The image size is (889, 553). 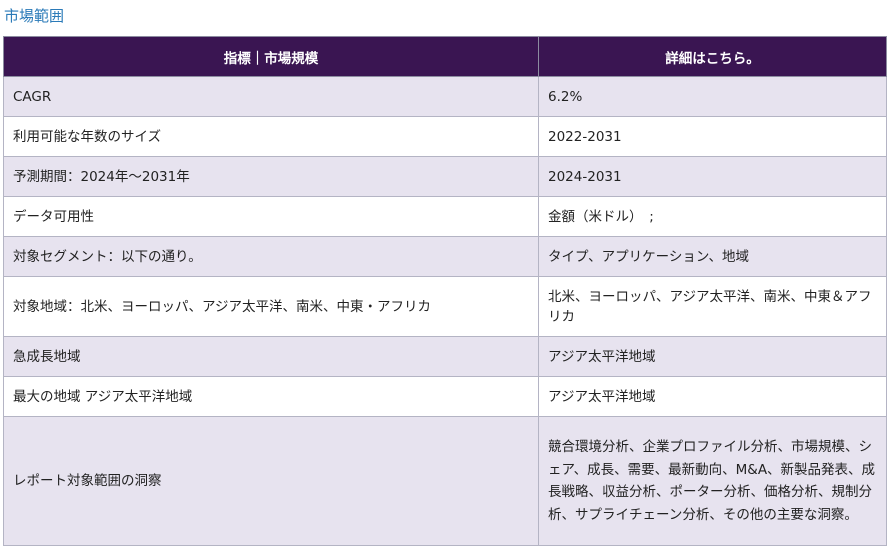 What do you see at coordinates (712, 96) in the screenshot?
I see `row-value: 6.2%` at bounding box center [712, 96].